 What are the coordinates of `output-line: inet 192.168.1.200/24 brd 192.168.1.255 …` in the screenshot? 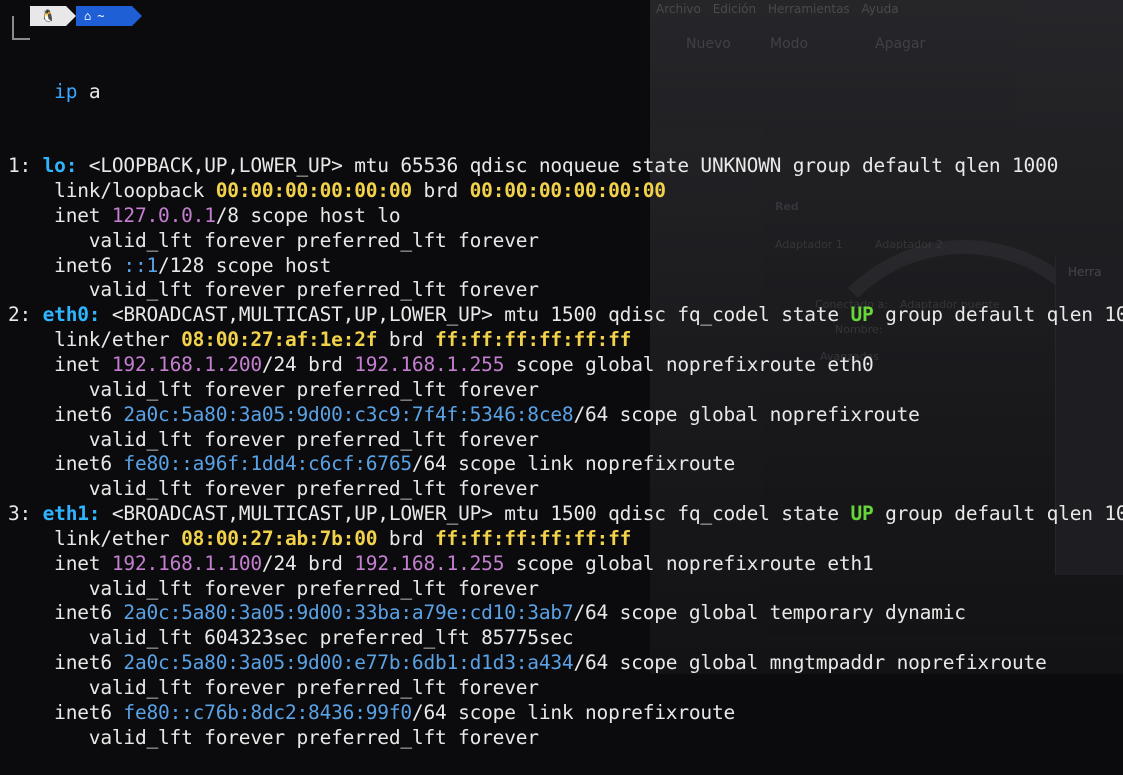 It's located at (565, 365).